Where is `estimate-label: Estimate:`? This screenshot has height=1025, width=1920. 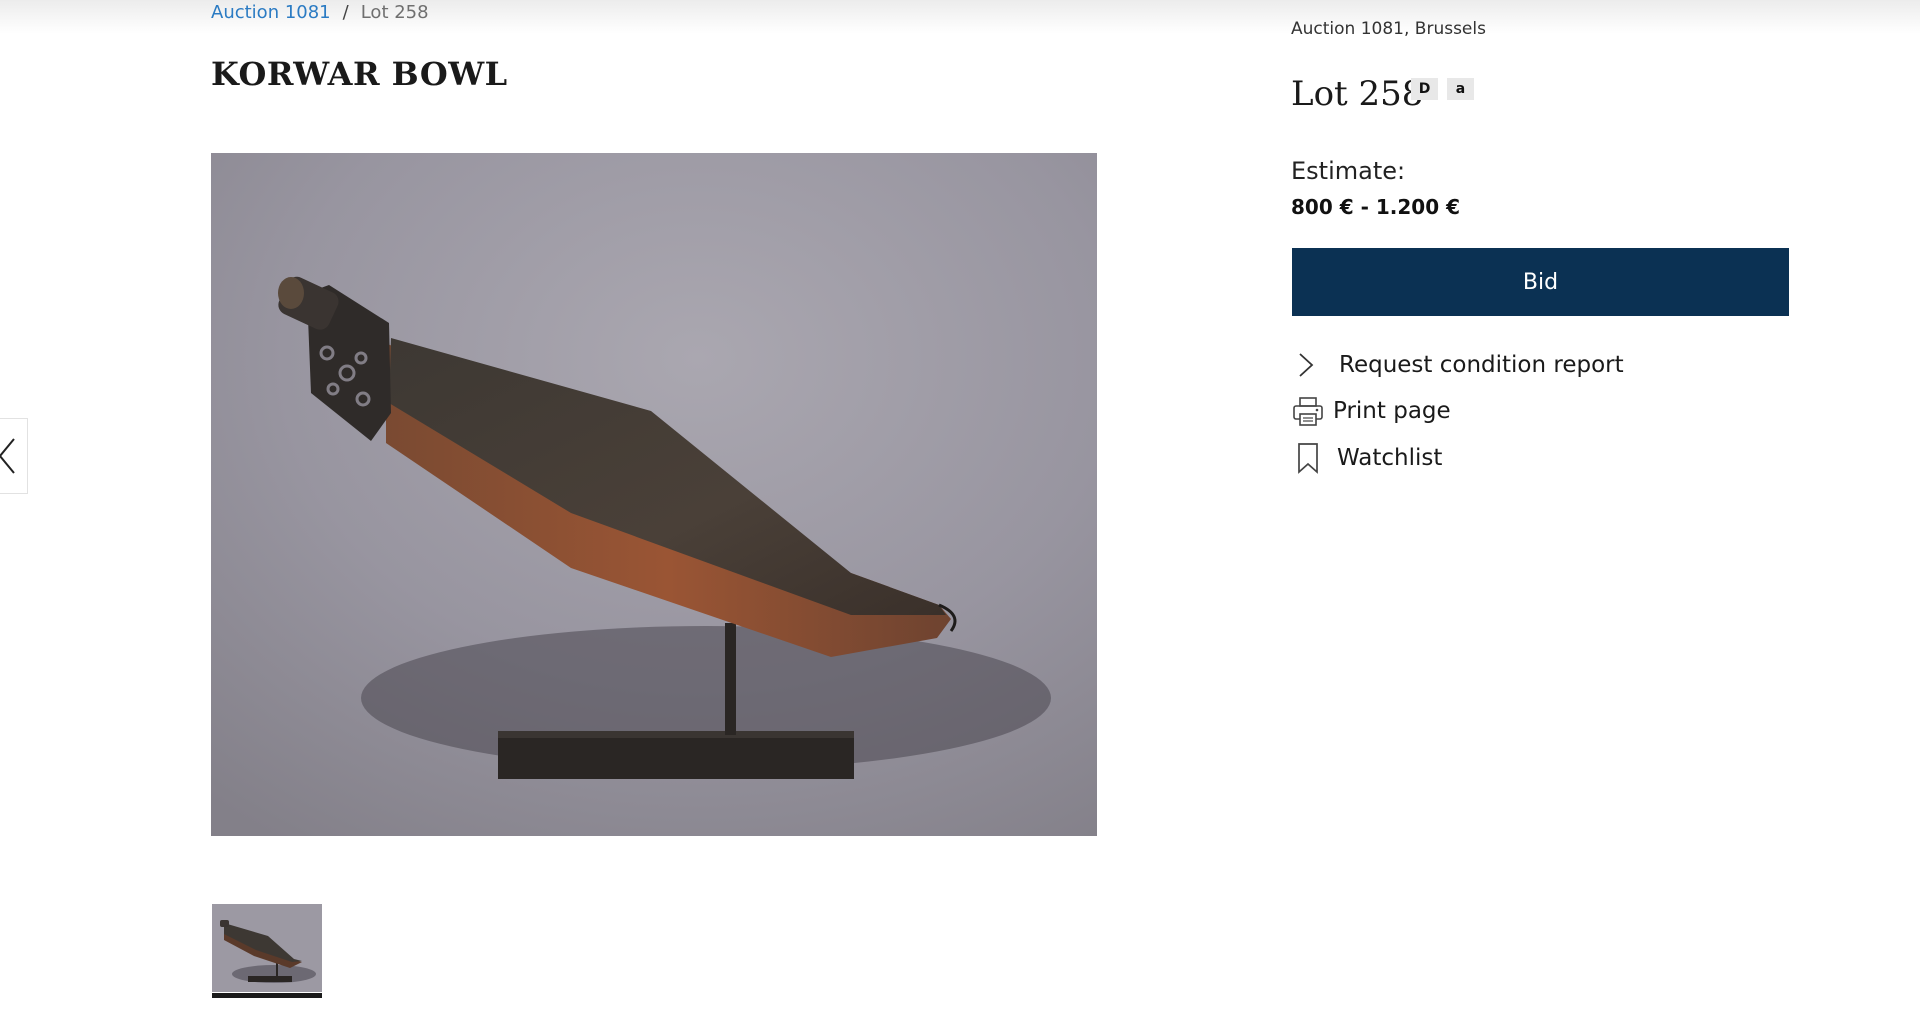
estimate-label: Estimate: is located at coordinates (1348, 171).